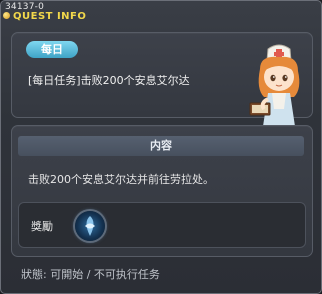  I want to click on quest-name: [每日任务]击败200个安息艾尔达, so click(109, 80).